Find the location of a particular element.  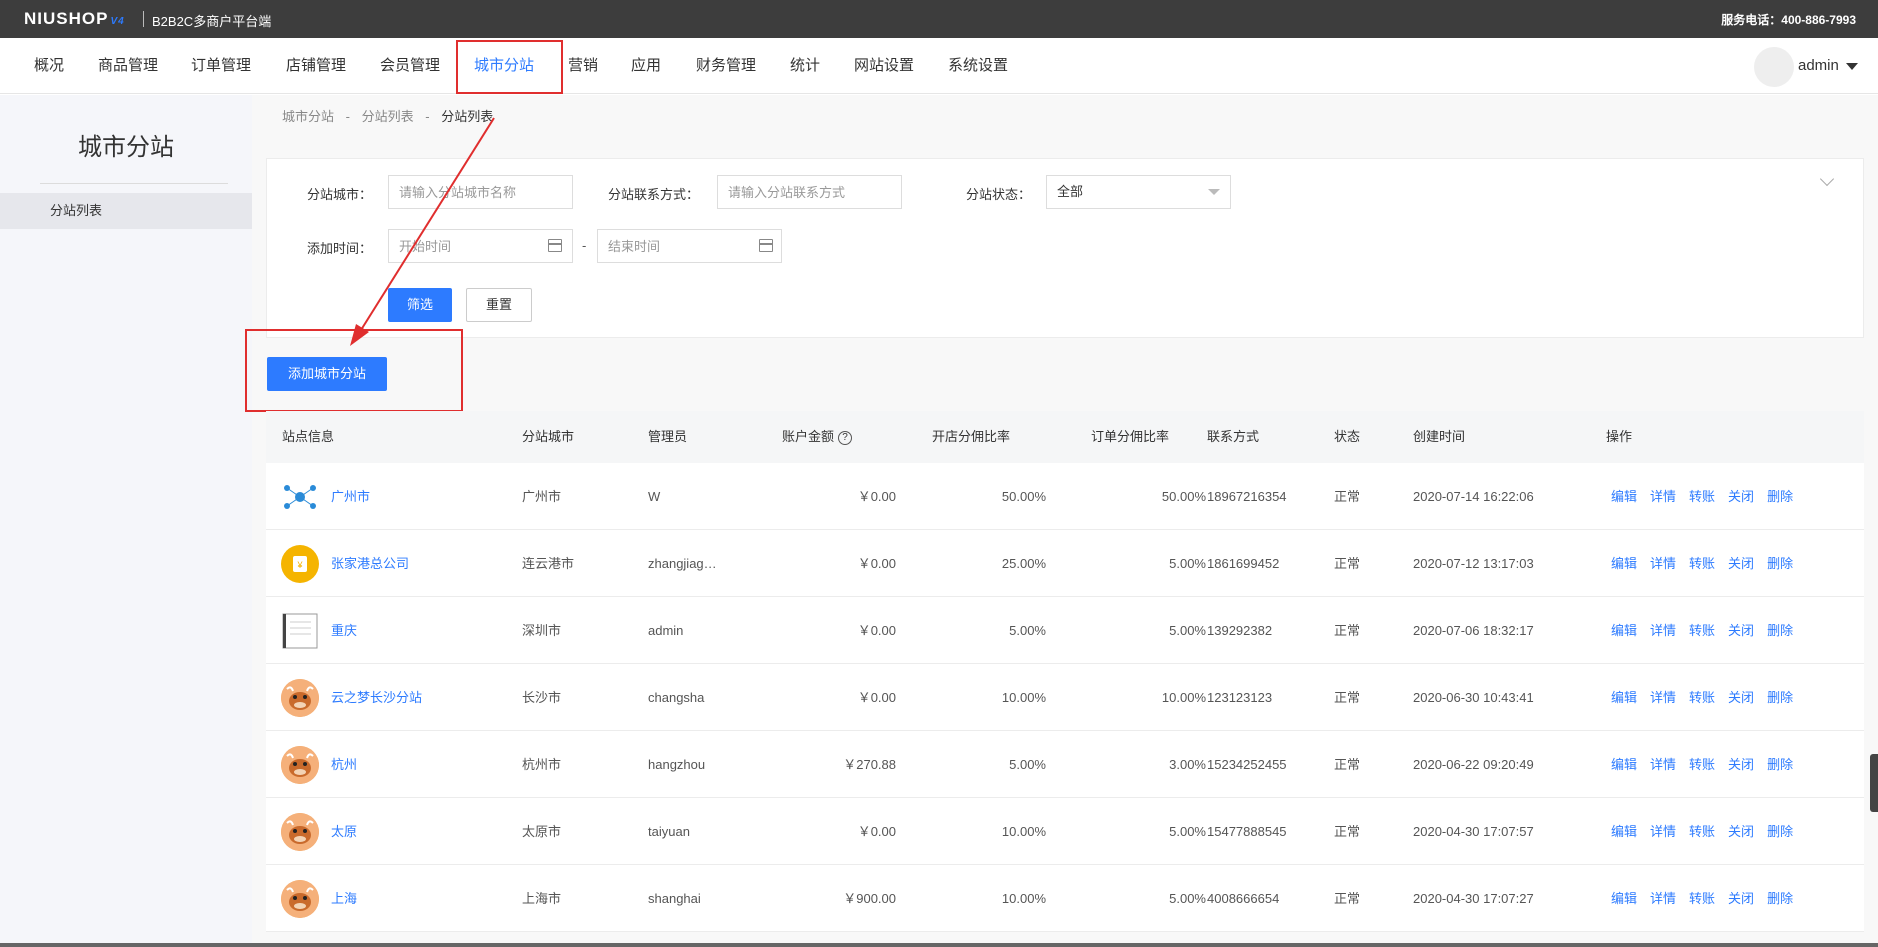

nav-item-shops: 店铺管理 is located at coordinates (316, 66).